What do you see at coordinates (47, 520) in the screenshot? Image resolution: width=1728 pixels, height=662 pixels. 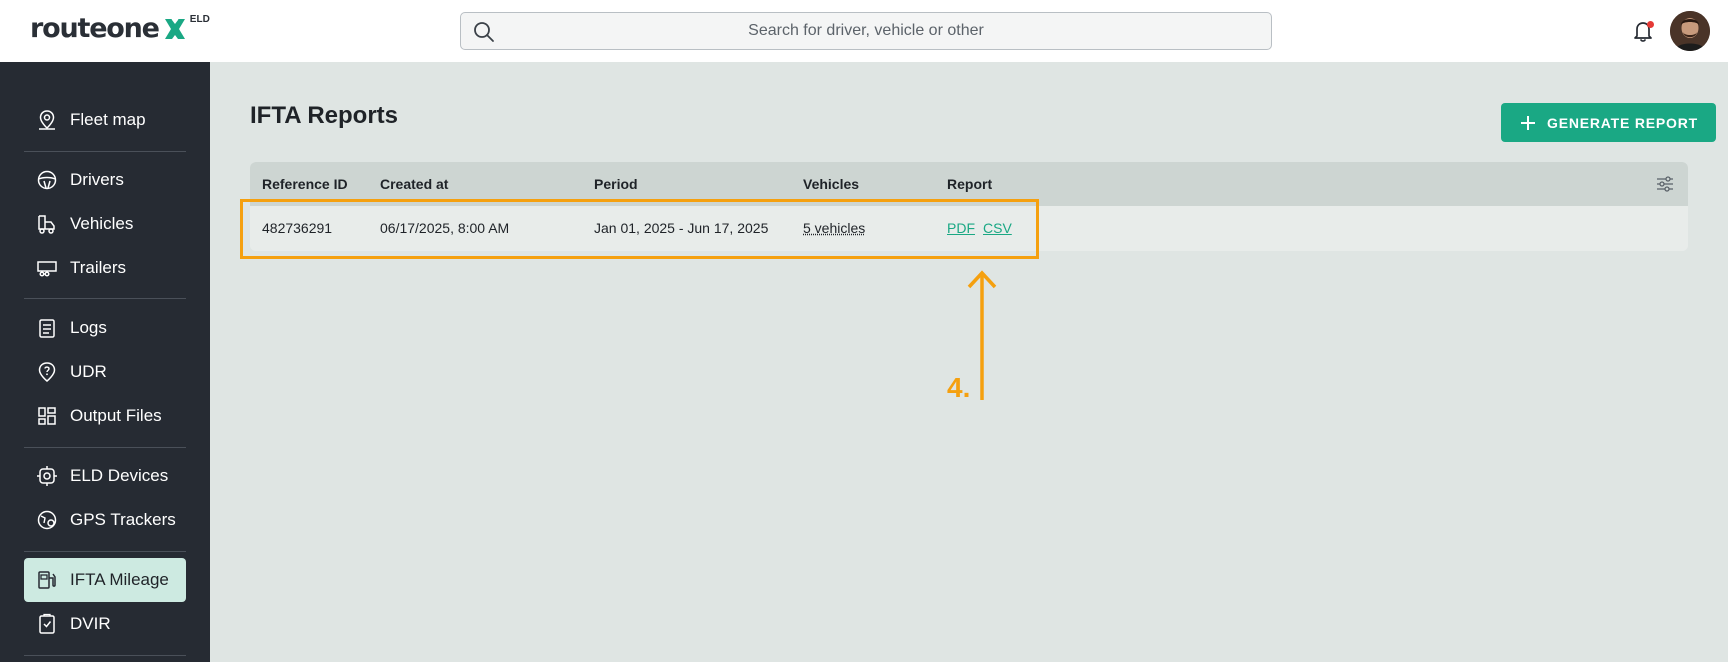 I see `gps-tracker-icon` at bounding box center [47, 520].